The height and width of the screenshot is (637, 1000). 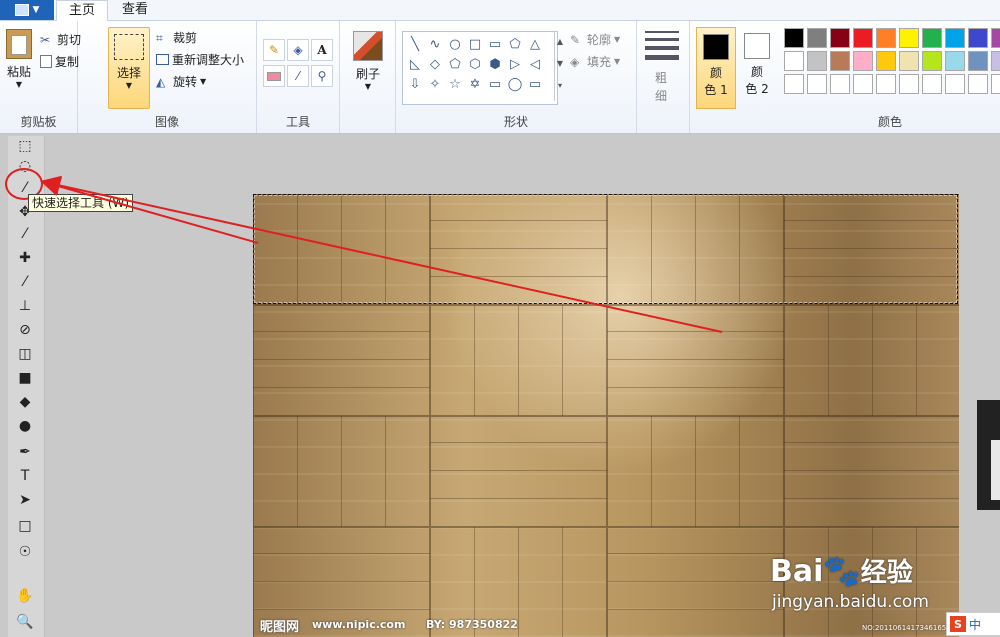 What do you see at coordinates (149, 210) in the screenshot?
I see `arrow-from-selection` at bounding box center [149, 210].